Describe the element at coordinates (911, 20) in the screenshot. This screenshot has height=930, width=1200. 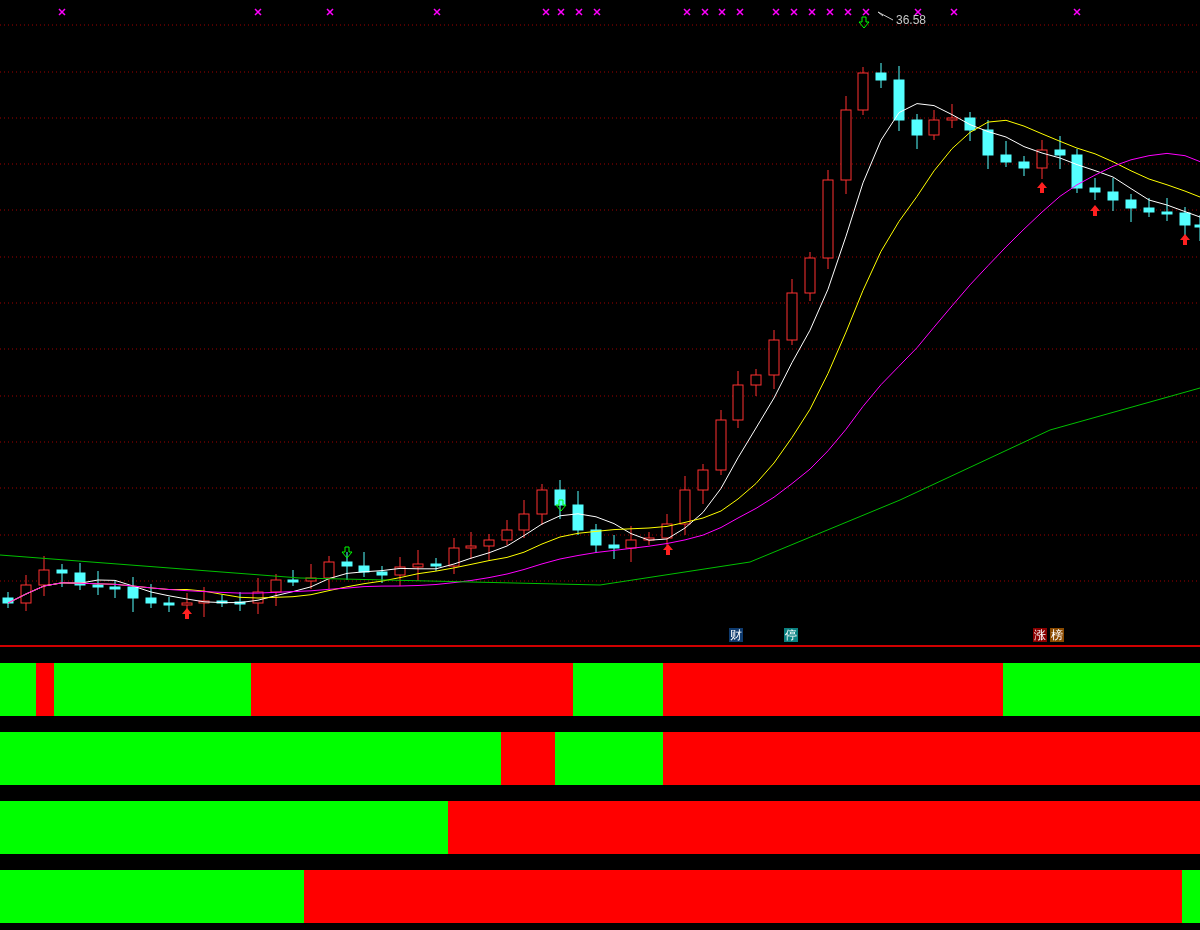
I see `price-label: 36.58` at that location.